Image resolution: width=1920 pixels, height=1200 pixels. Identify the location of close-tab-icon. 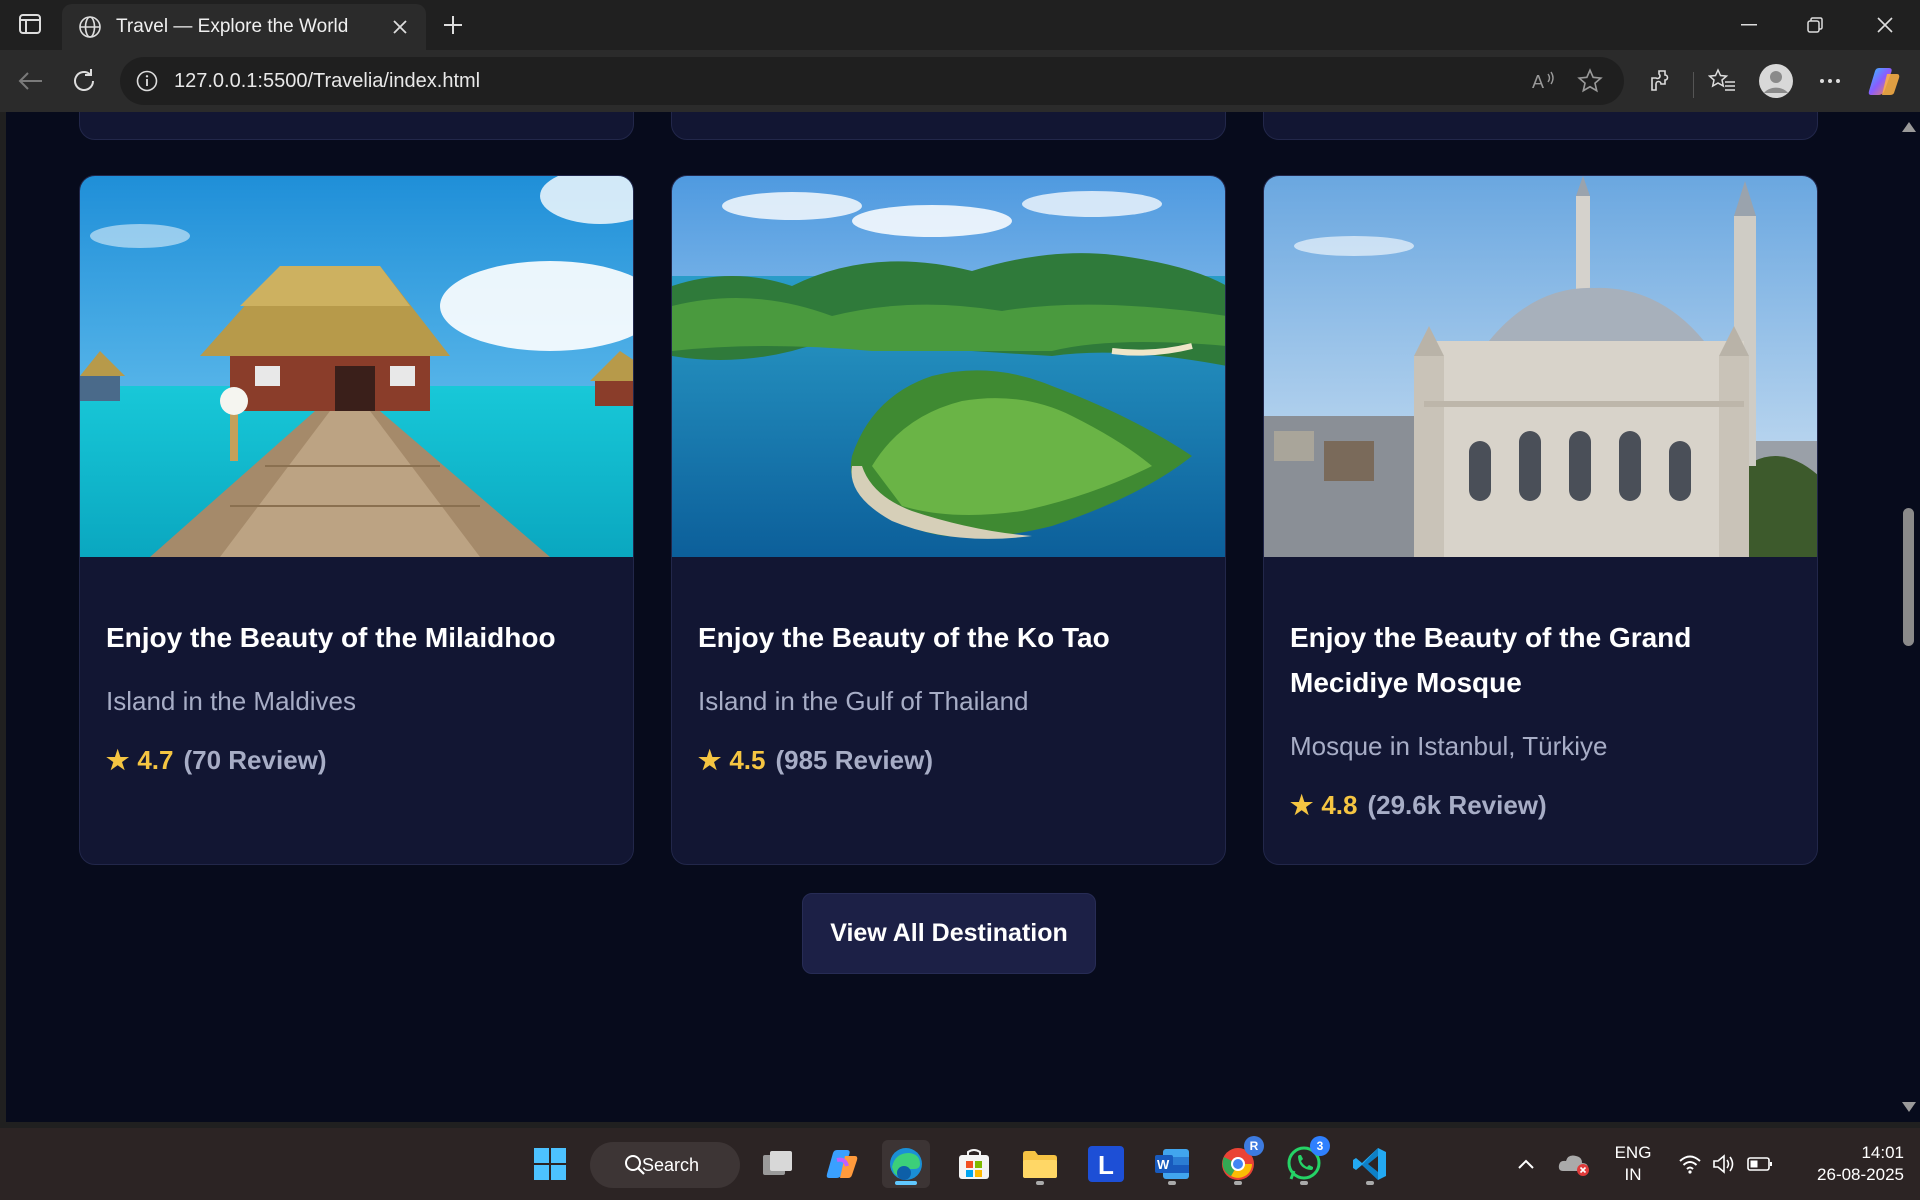
(400, 27).